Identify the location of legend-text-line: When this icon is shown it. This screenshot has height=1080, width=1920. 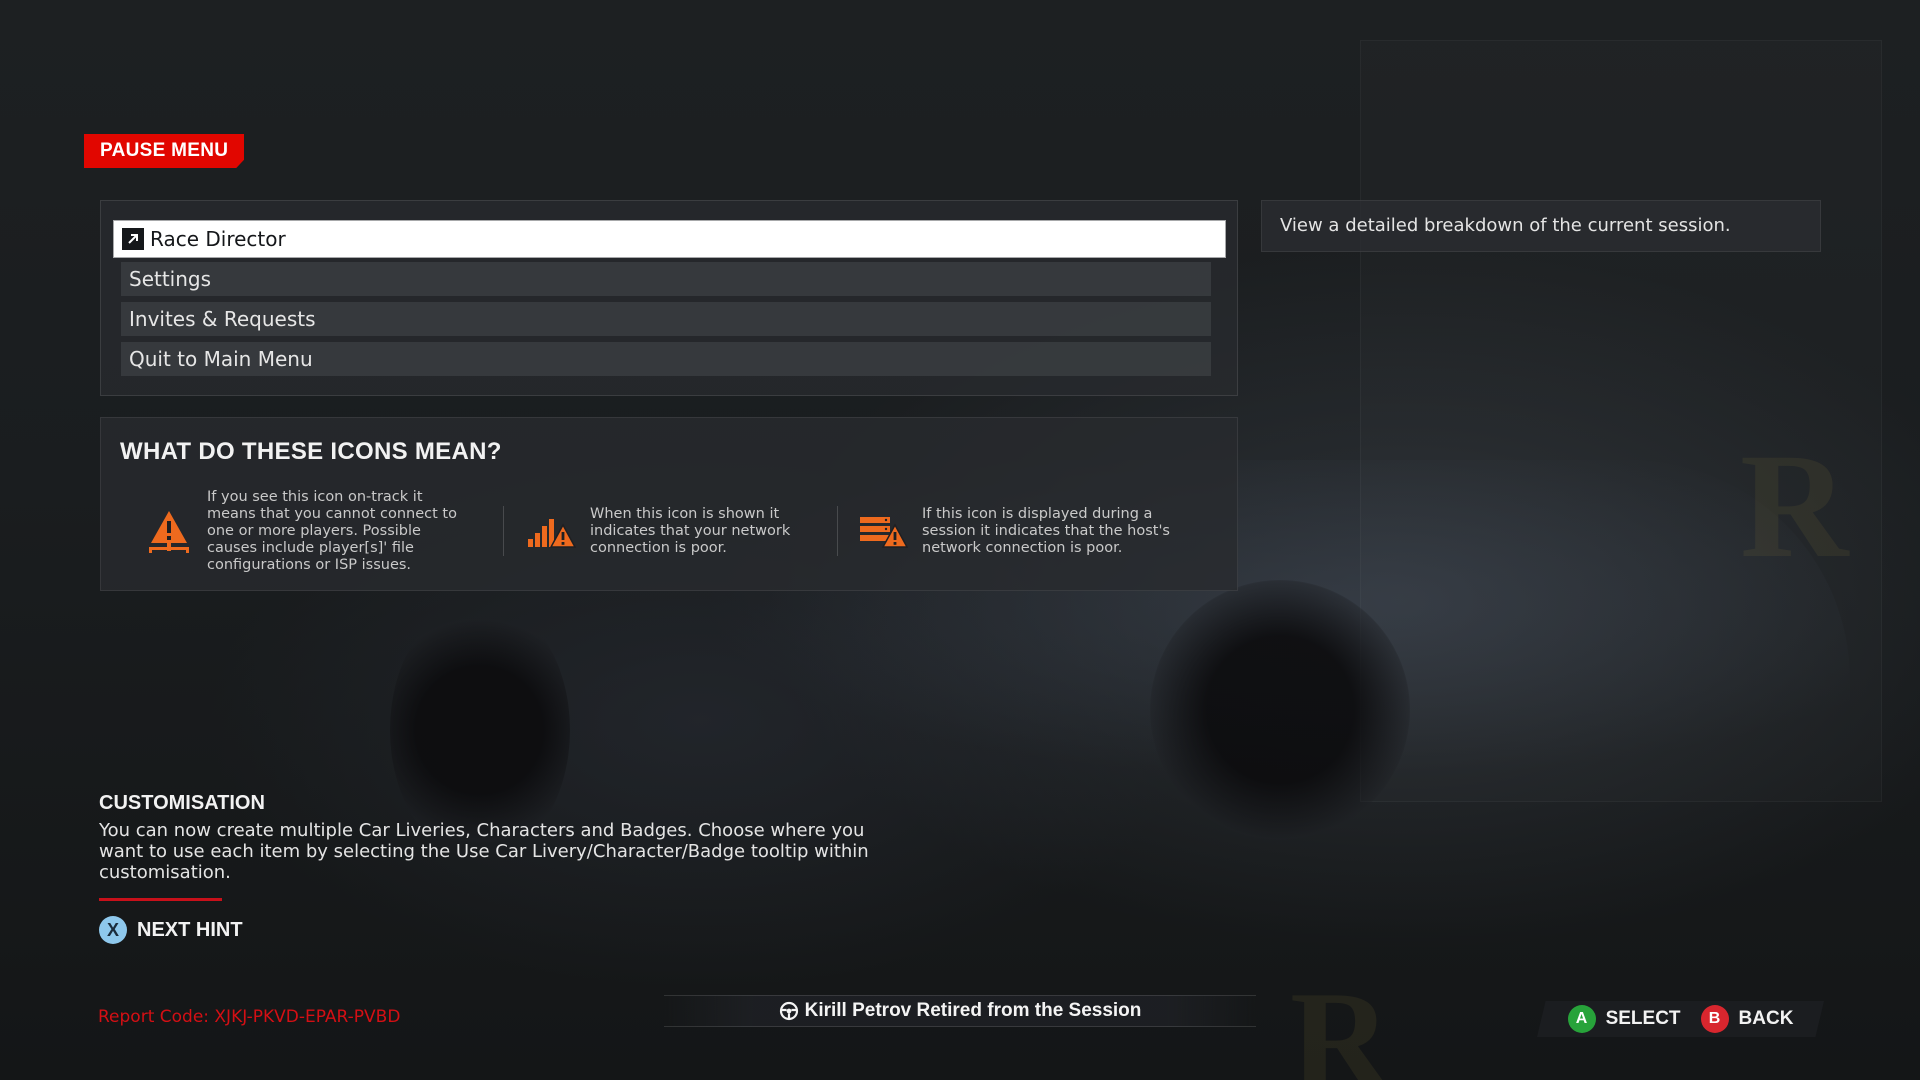
(685, 513).